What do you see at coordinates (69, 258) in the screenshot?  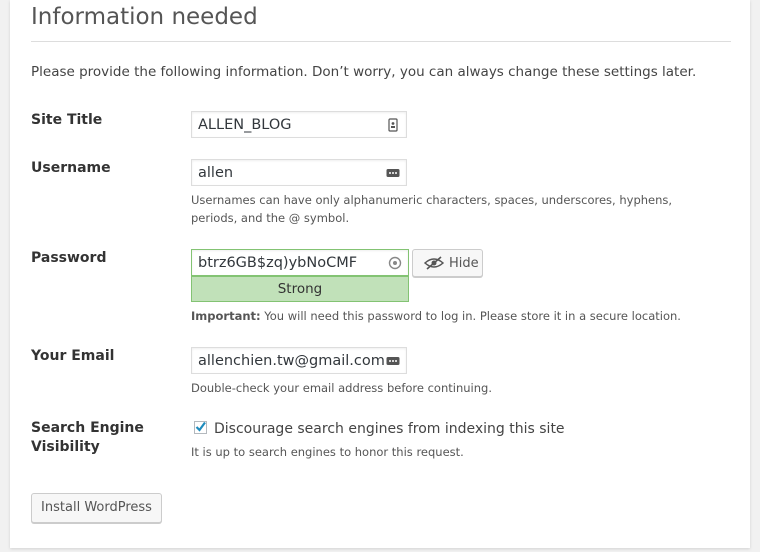 I see `password-label: Password` at bounding box center [69, 258].